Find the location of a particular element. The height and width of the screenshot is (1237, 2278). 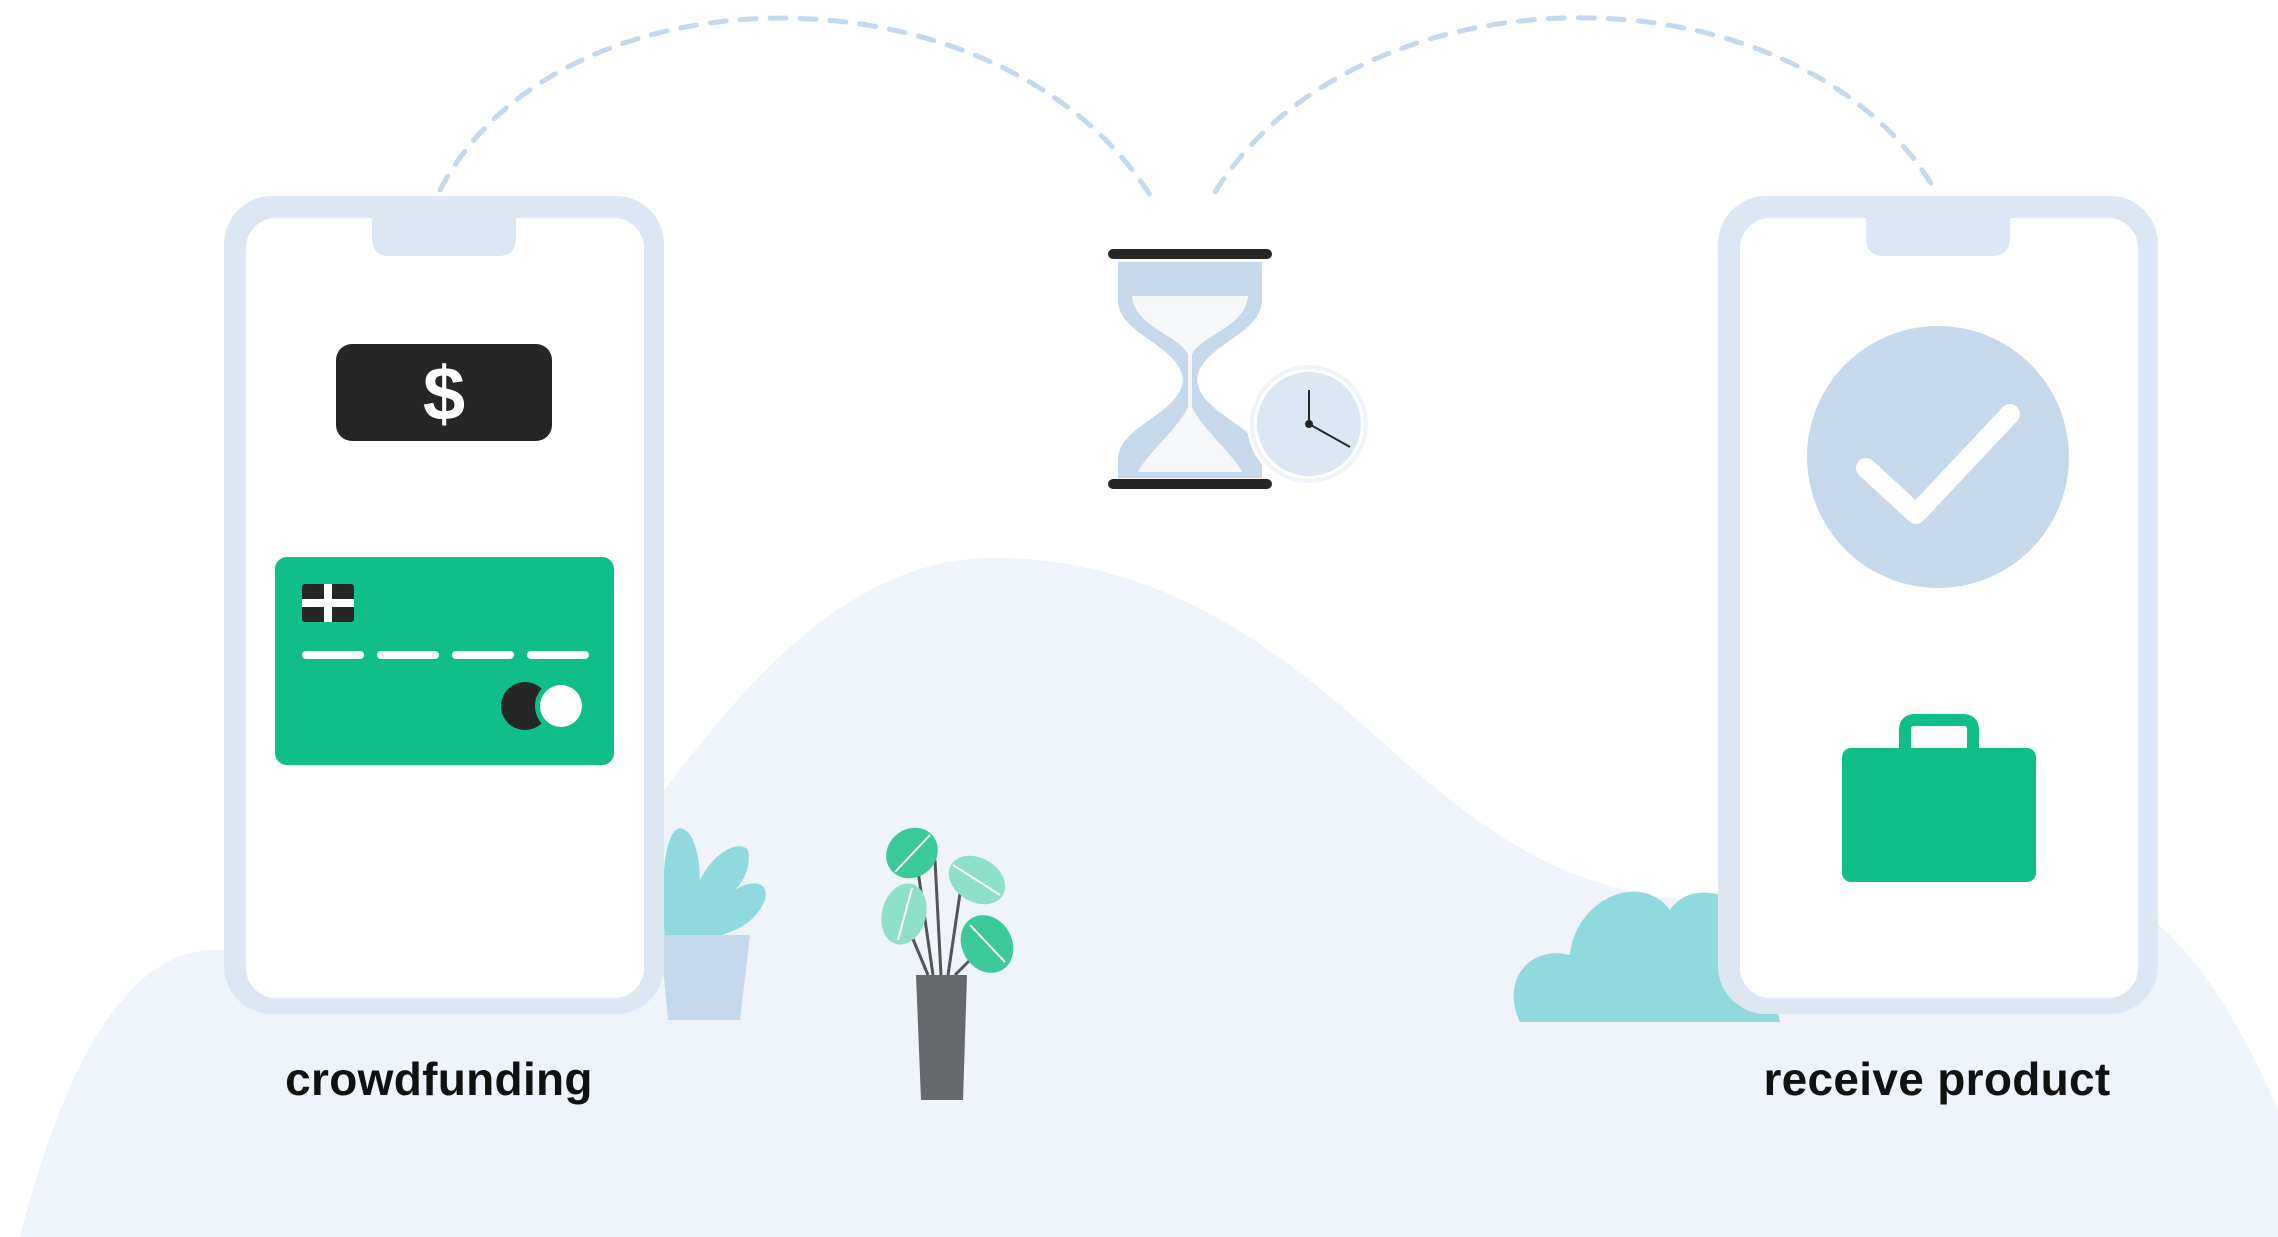

dollar-sign: $ is located at coordinates (444, 394).